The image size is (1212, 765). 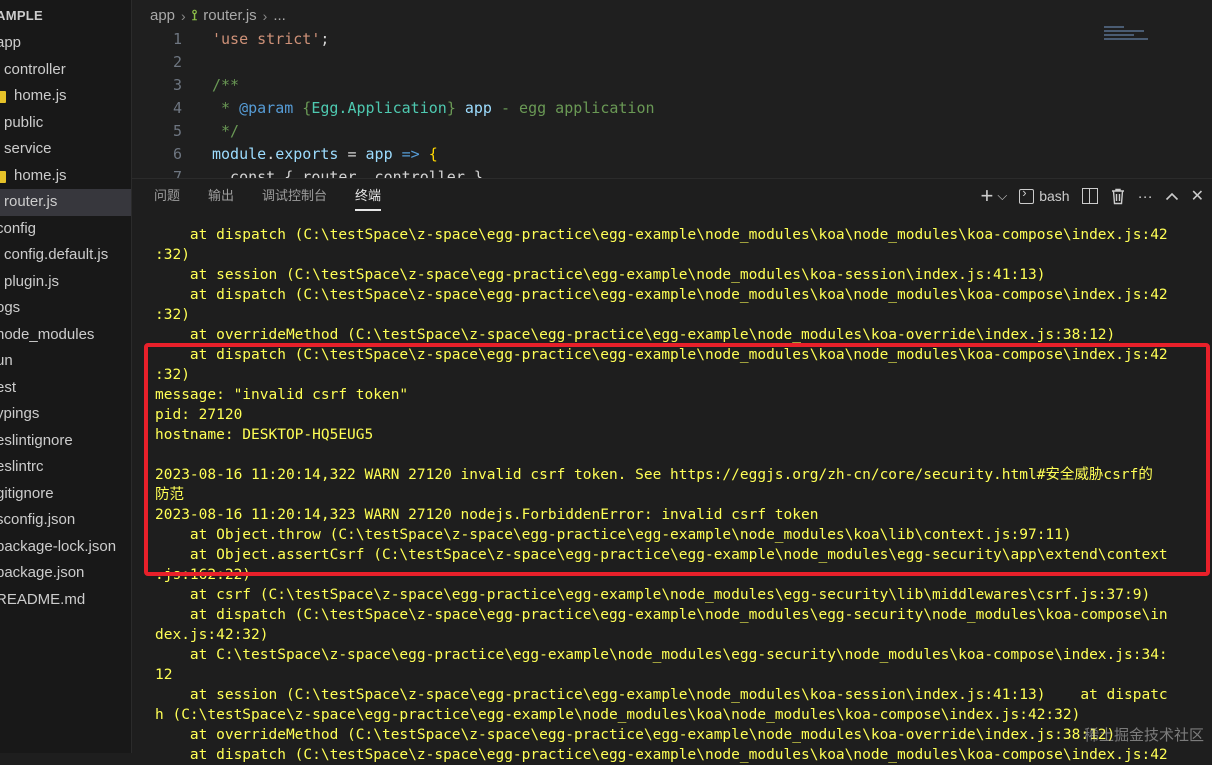 What do you see at coordinates (203, 575) in the screenshot?
I see `terminal-line: .js:162:22)` at bounding box center [203, 575].